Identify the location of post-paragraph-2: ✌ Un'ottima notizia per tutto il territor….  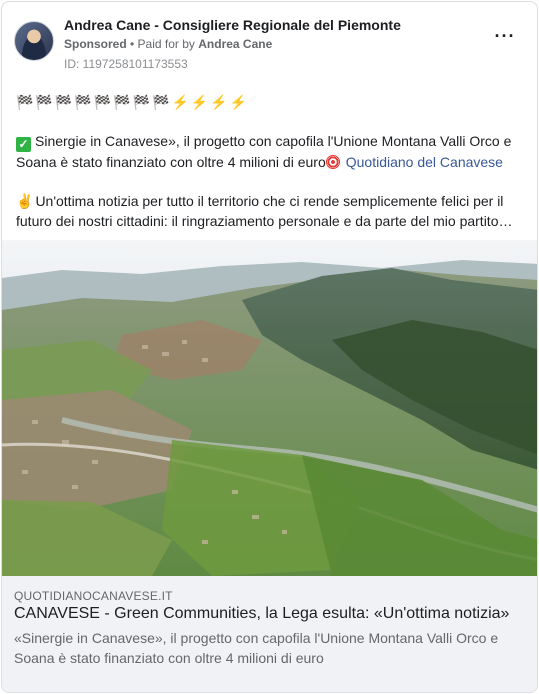
(272, 211).